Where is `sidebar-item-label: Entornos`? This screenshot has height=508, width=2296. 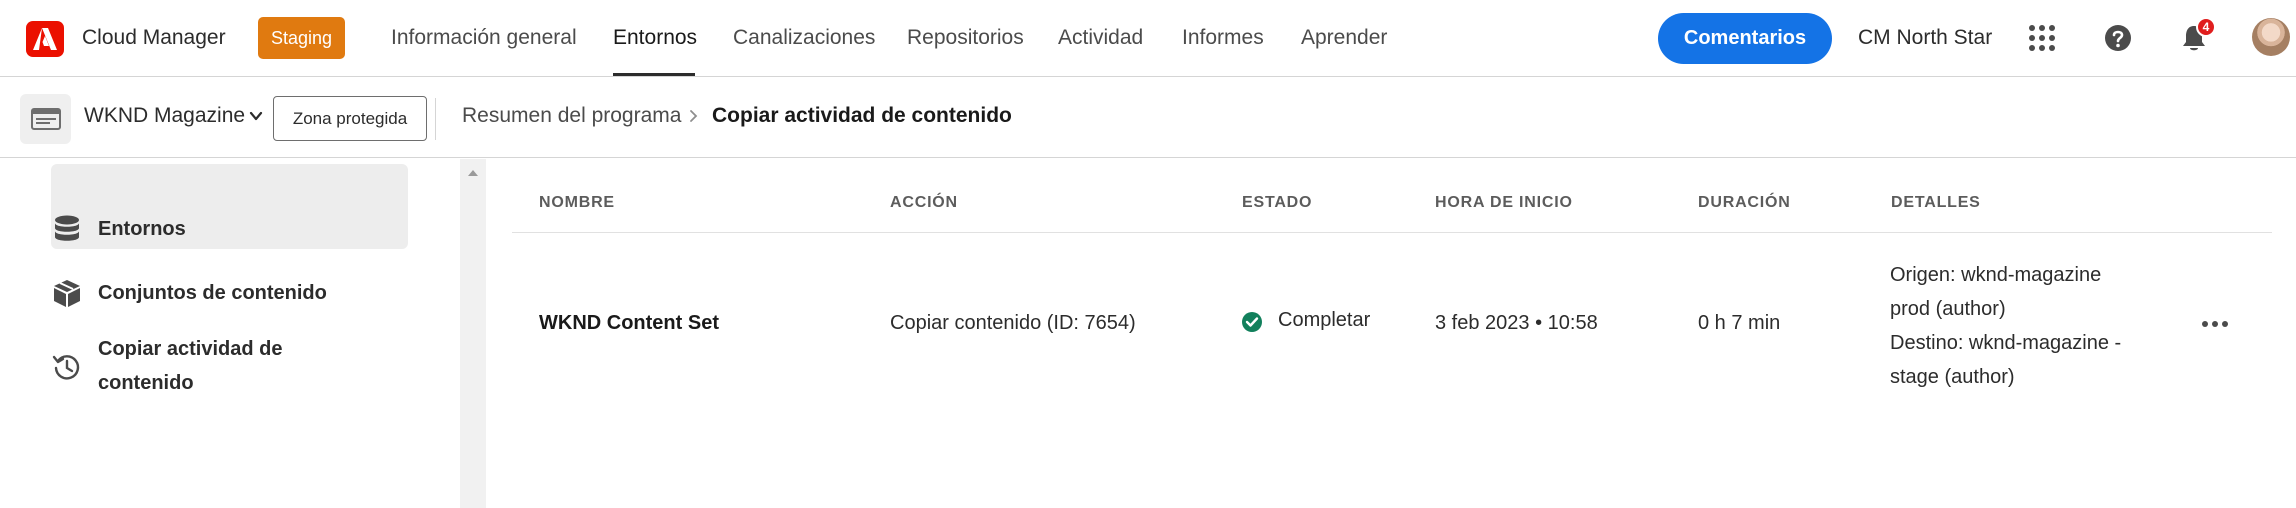
sidebar-item-label: Entornos is located at coordinates (142, 229).